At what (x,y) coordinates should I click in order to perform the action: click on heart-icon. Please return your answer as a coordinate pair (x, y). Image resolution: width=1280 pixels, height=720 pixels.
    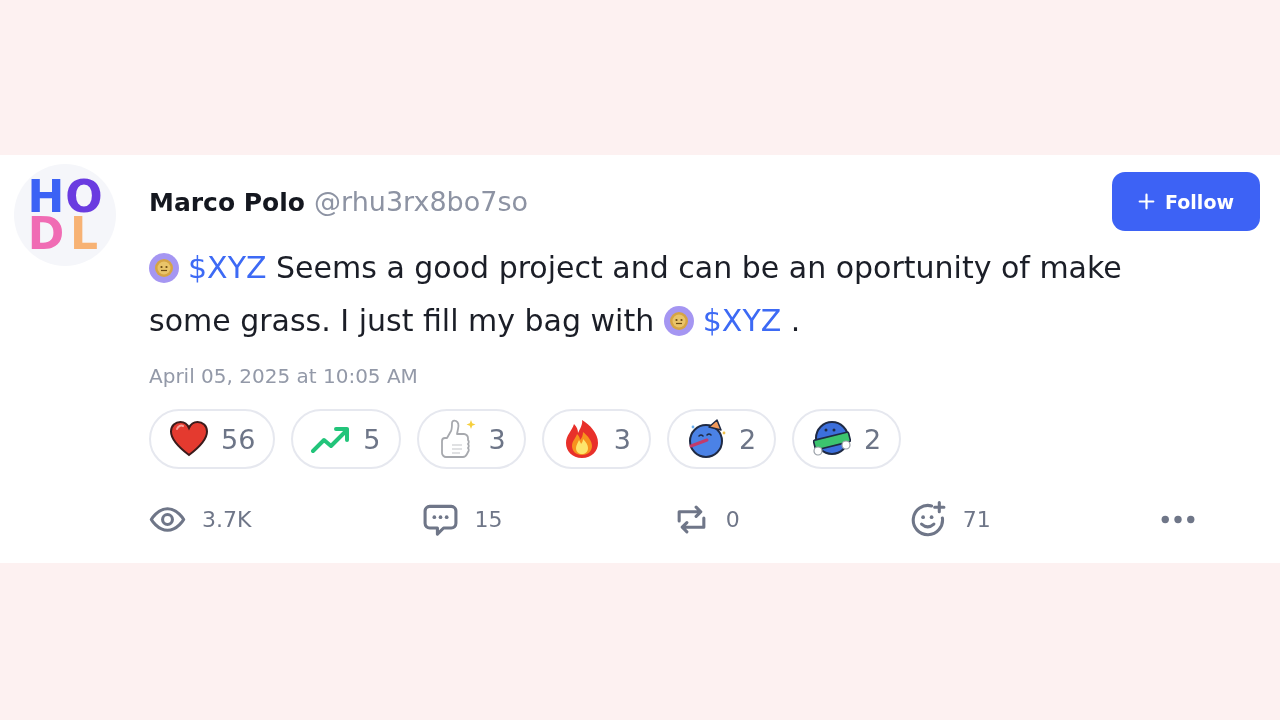
    Looking at the image, I should click on (189, 439).